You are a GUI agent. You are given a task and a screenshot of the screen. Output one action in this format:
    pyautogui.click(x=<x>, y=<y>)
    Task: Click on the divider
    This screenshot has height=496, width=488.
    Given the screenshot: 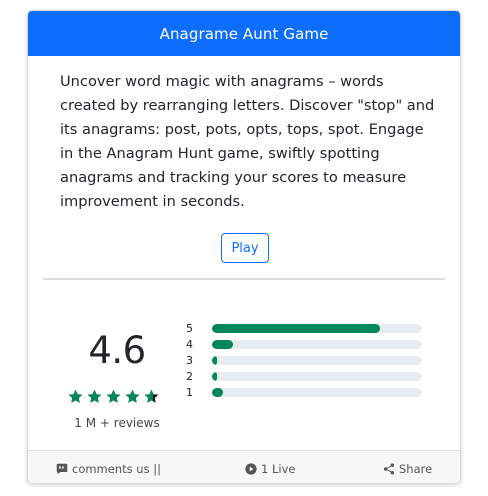 What is the action you would take?
    pyautogui.click(x=244, y=279)
    